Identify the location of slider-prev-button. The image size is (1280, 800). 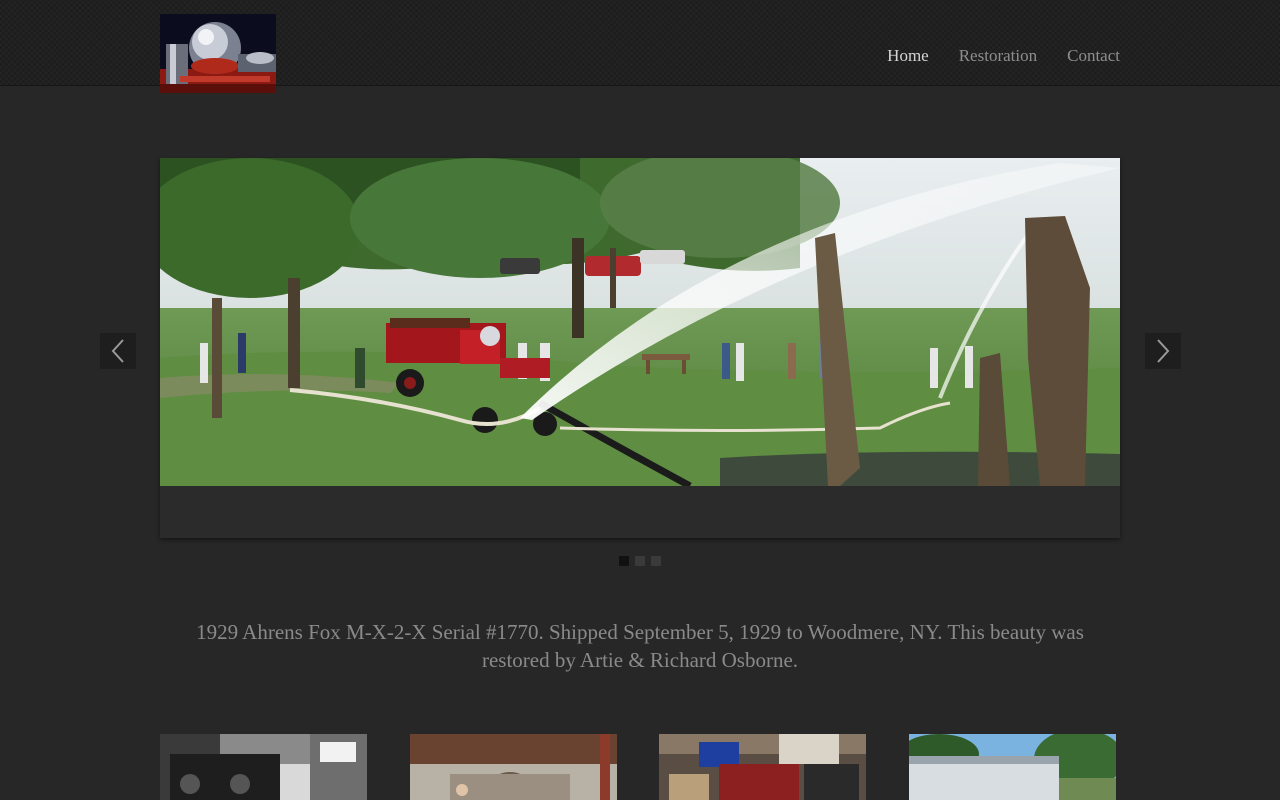
(118, 351).